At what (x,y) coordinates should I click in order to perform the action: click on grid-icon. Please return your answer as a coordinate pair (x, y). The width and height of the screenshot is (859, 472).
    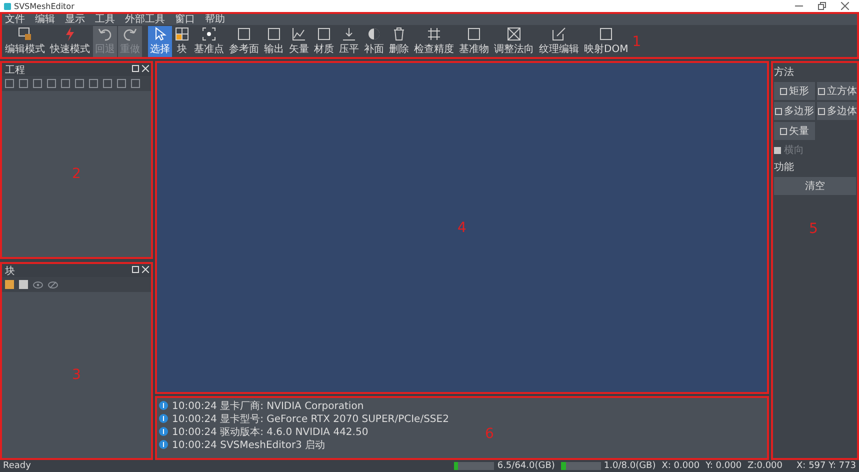
    Looking at the image, I should click on (182, 34).